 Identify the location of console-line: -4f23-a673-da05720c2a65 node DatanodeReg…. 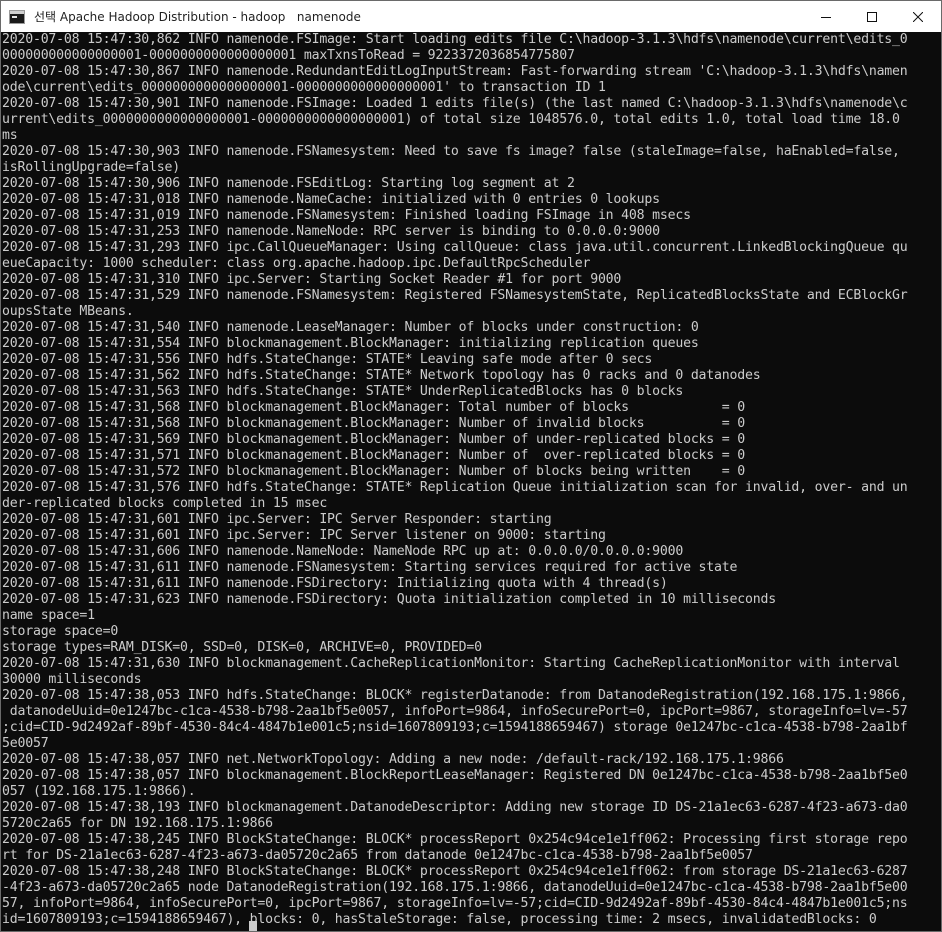
(455, 887).